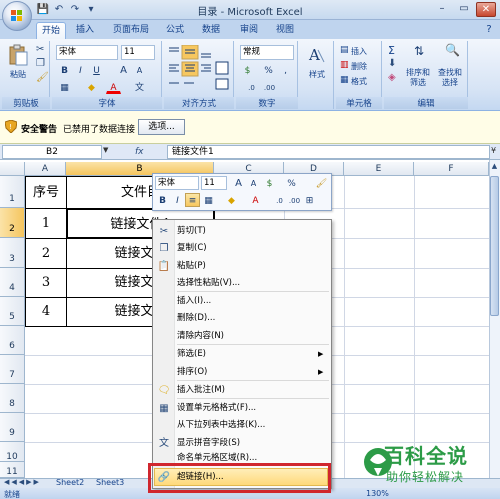 Image resolution: width=500 pixels, height=499 pixels. Describe the element at coordinates (46, 253) in the screenshot. I see `table-cell: 2` at that location.